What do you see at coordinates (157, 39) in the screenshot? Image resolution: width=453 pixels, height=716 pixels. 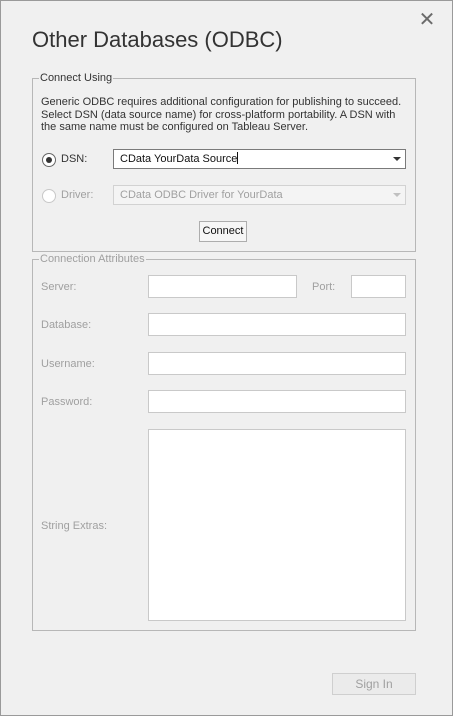 I see `dialog-title: Other Databases (ODBC)` at bounding box center [157, 39].